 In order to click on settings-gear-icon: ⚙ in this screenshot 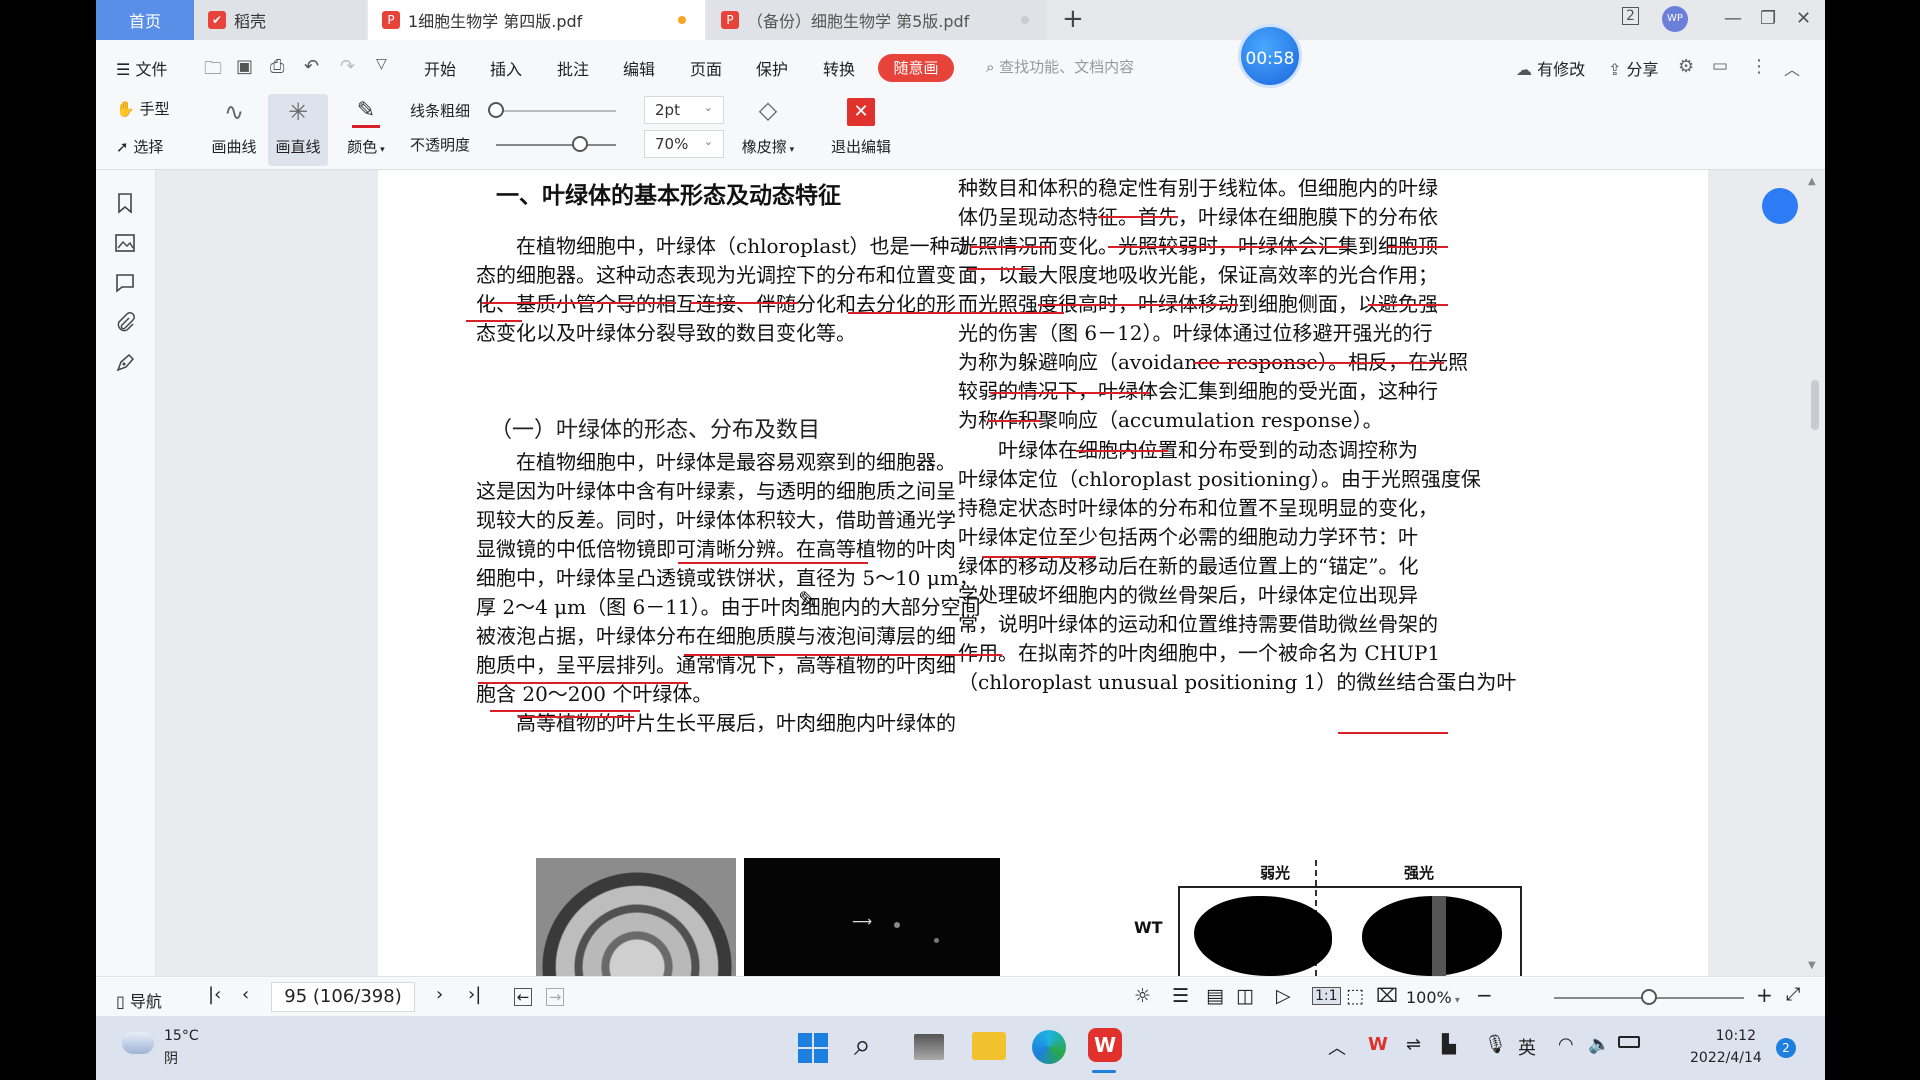, I will do `click(1686, 66)`.